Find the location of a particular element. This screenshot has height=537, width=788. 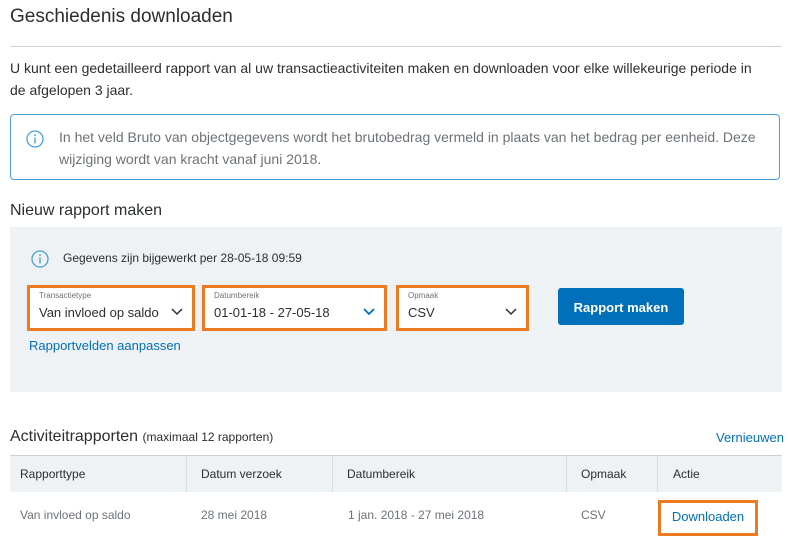

download-label: Downloaden is located at coordinates (708, 516).